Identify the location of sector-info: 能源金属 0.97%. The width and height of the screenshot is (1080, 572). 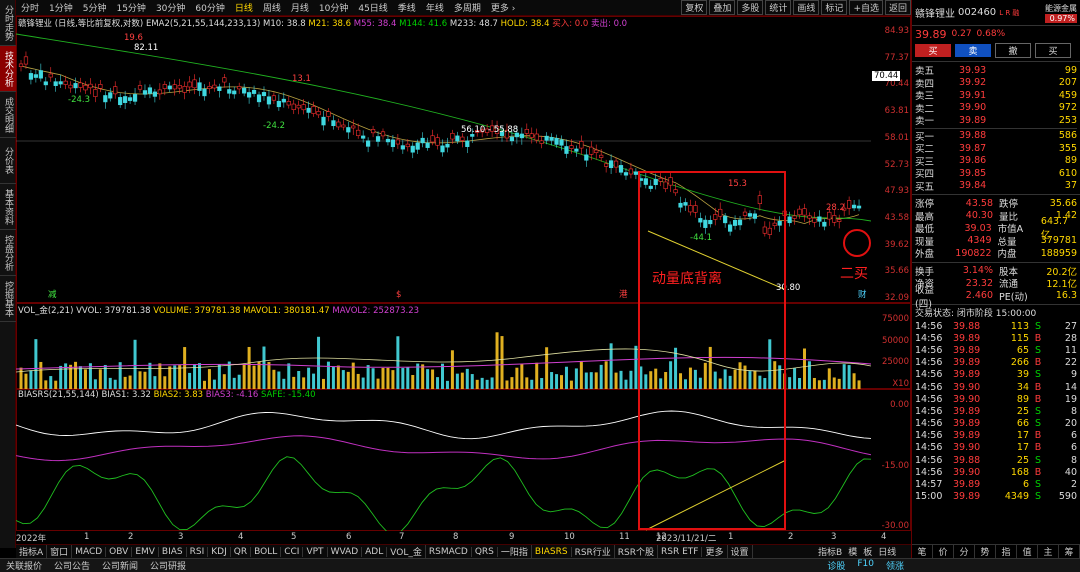
(1061, 13).